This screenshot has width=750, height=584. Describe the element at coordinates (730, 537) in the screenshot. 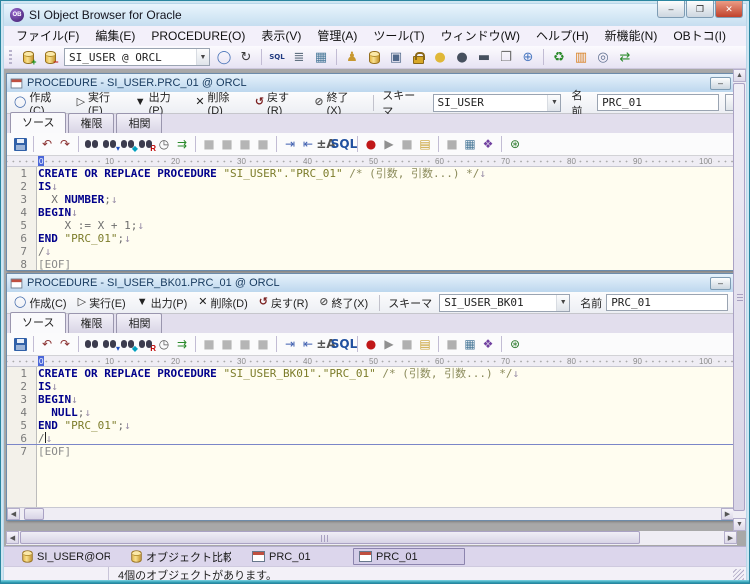

I see `scroll-right-icon: ▶` at that location.